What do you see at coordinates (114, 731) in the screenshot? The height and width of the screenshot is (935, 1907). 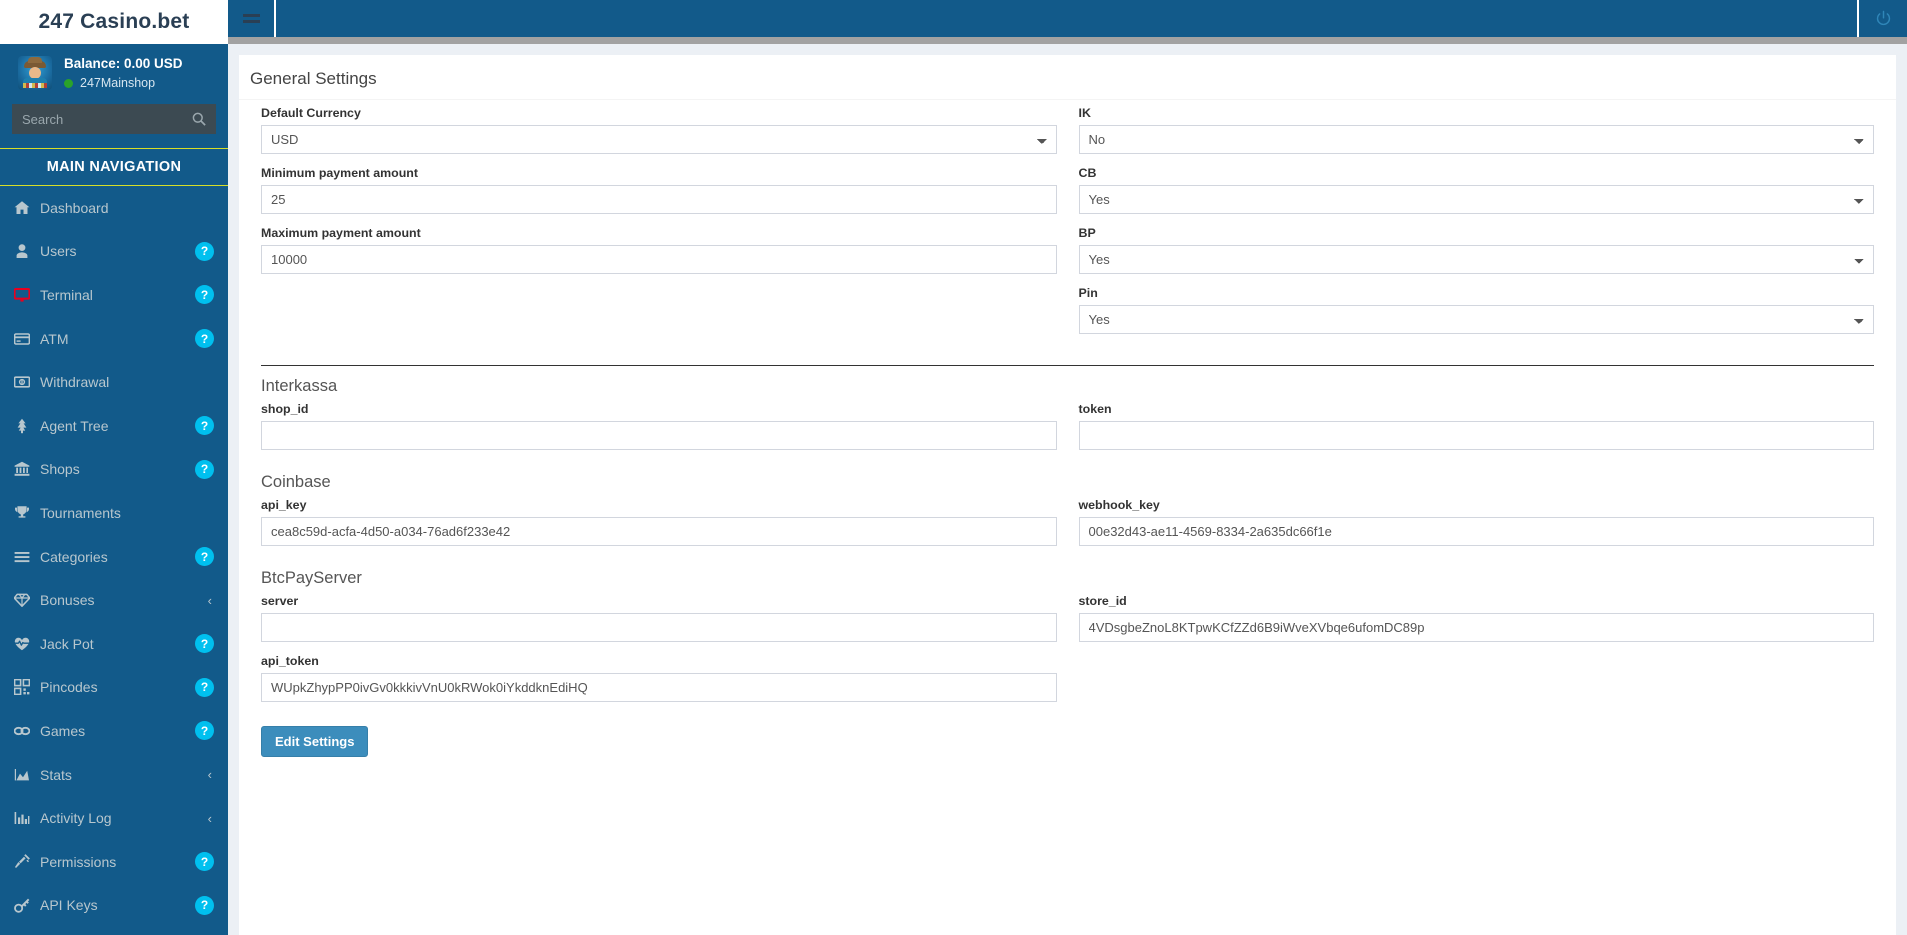 I see `sidebar-item-games: Games?` at bounding box center [114, 731].